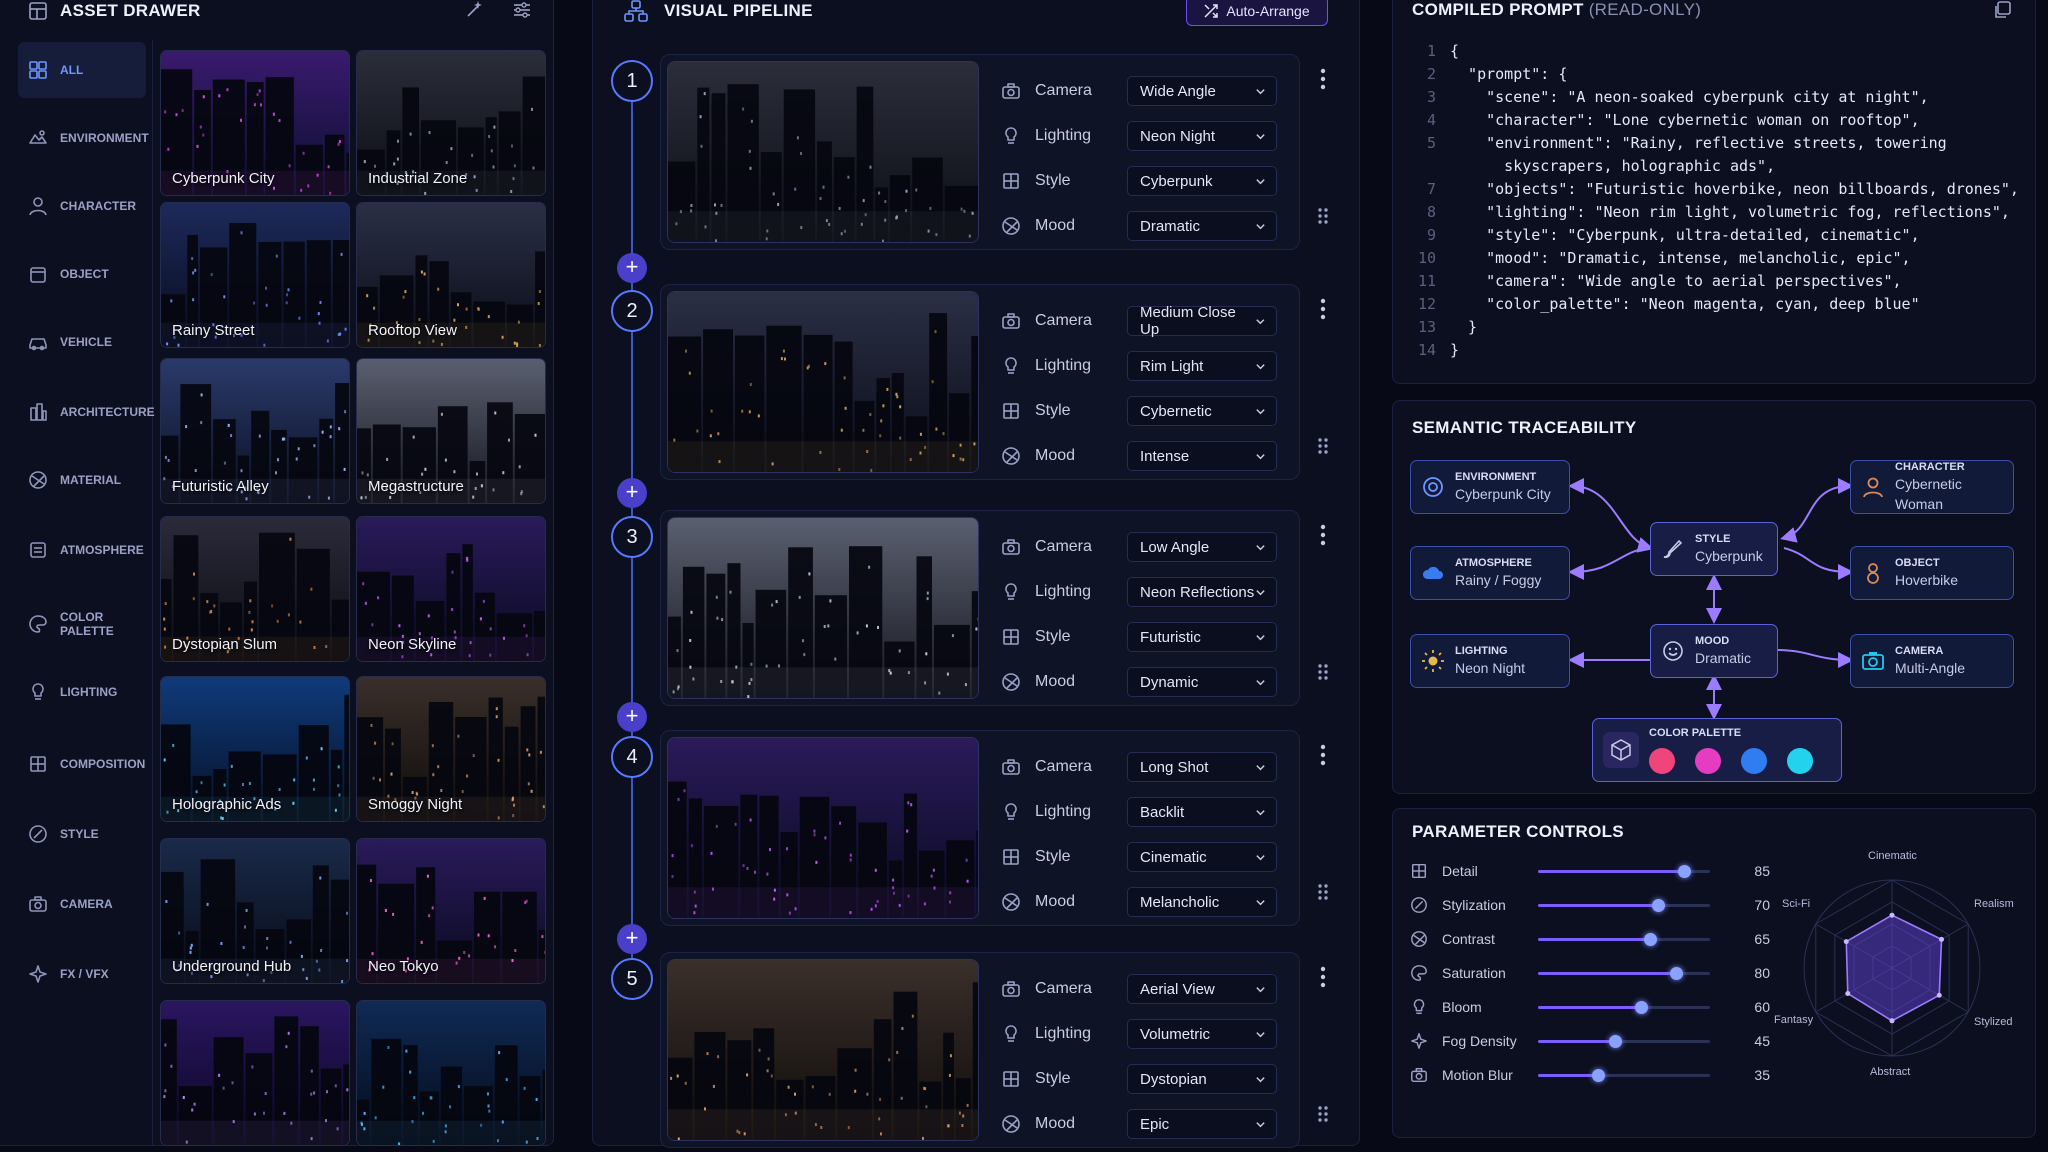  Describe the element at coordinates (1503, 494) in the screenshot. I see `node-value: Cyberpunk City` at that location.